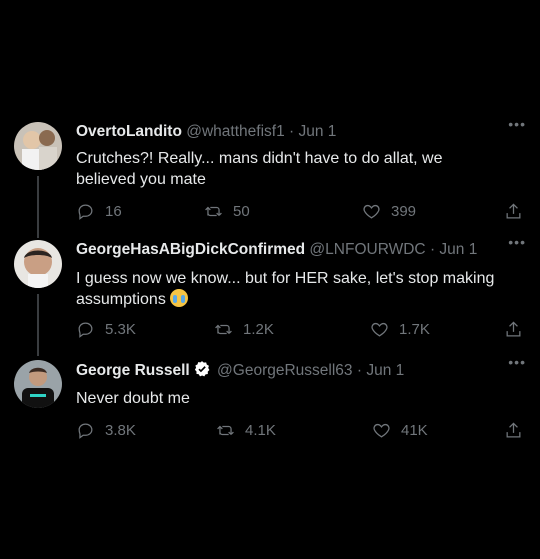  Describe the element at coordinates (389, 211) in the screenshot. I see `like-button: 399` at that location.